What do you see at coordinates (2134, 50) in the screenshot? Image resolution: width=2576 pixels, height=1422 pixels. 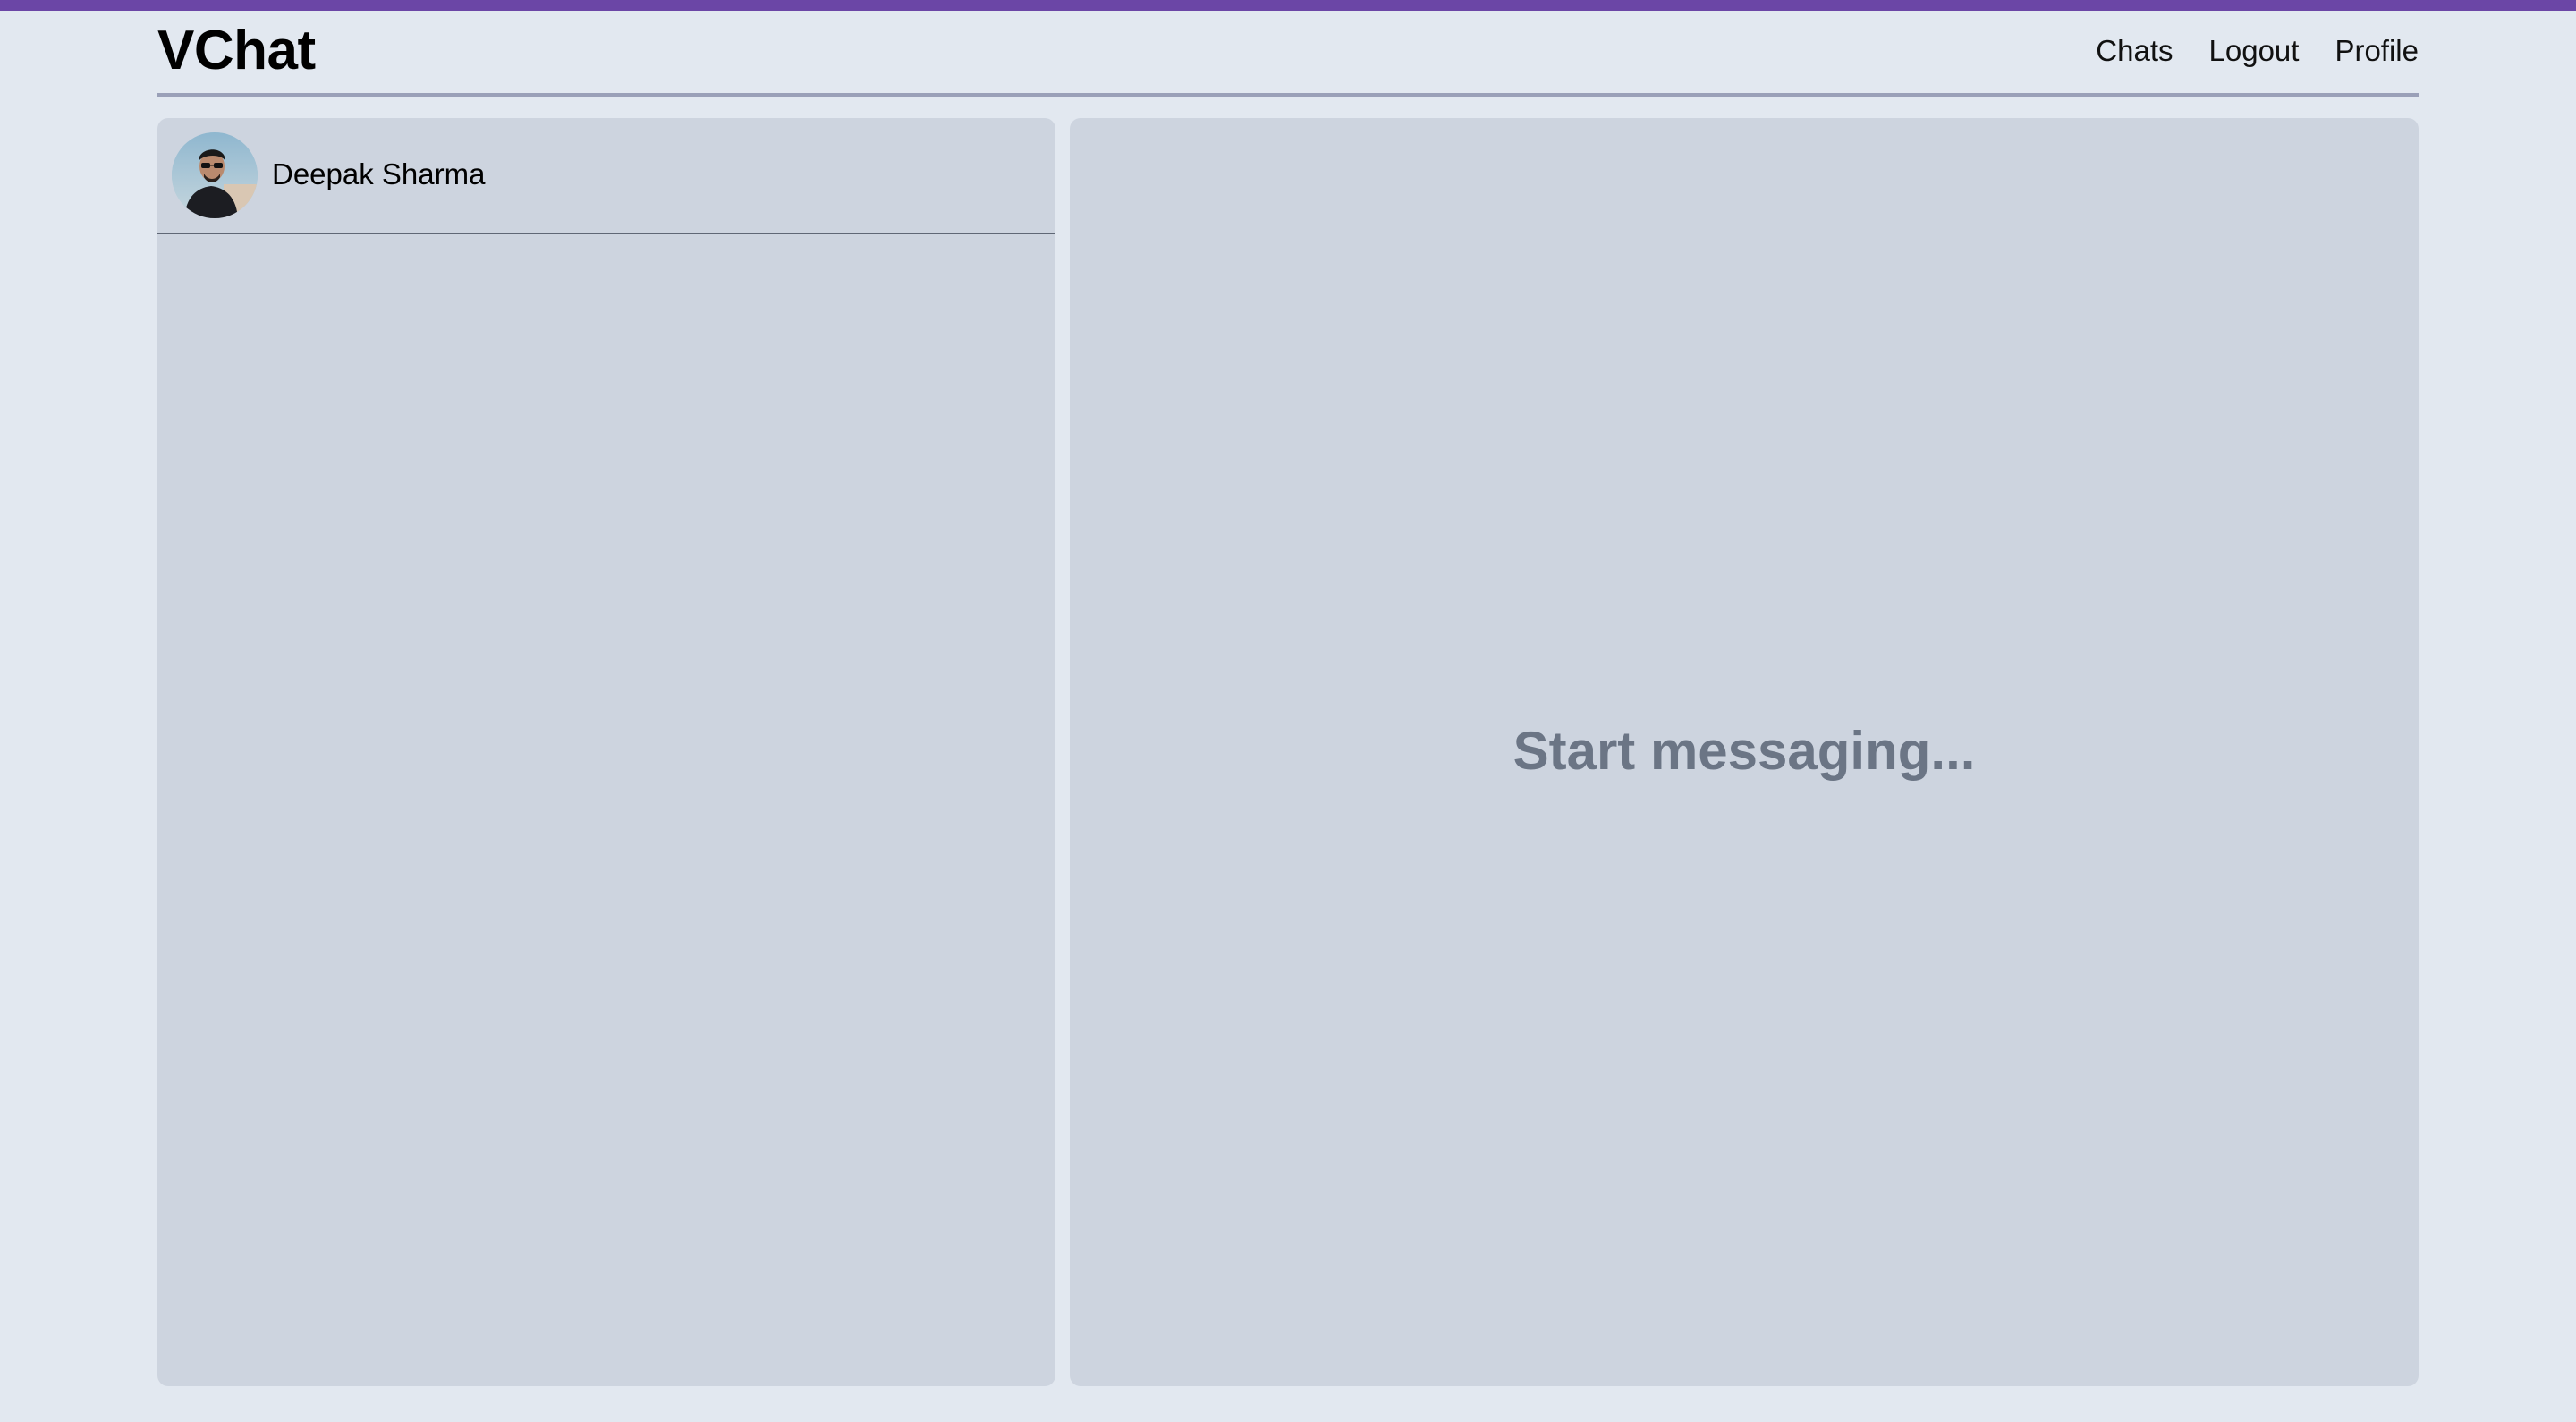 I see `nav-chats-link: Chats` at bounding box center [2134, 50].